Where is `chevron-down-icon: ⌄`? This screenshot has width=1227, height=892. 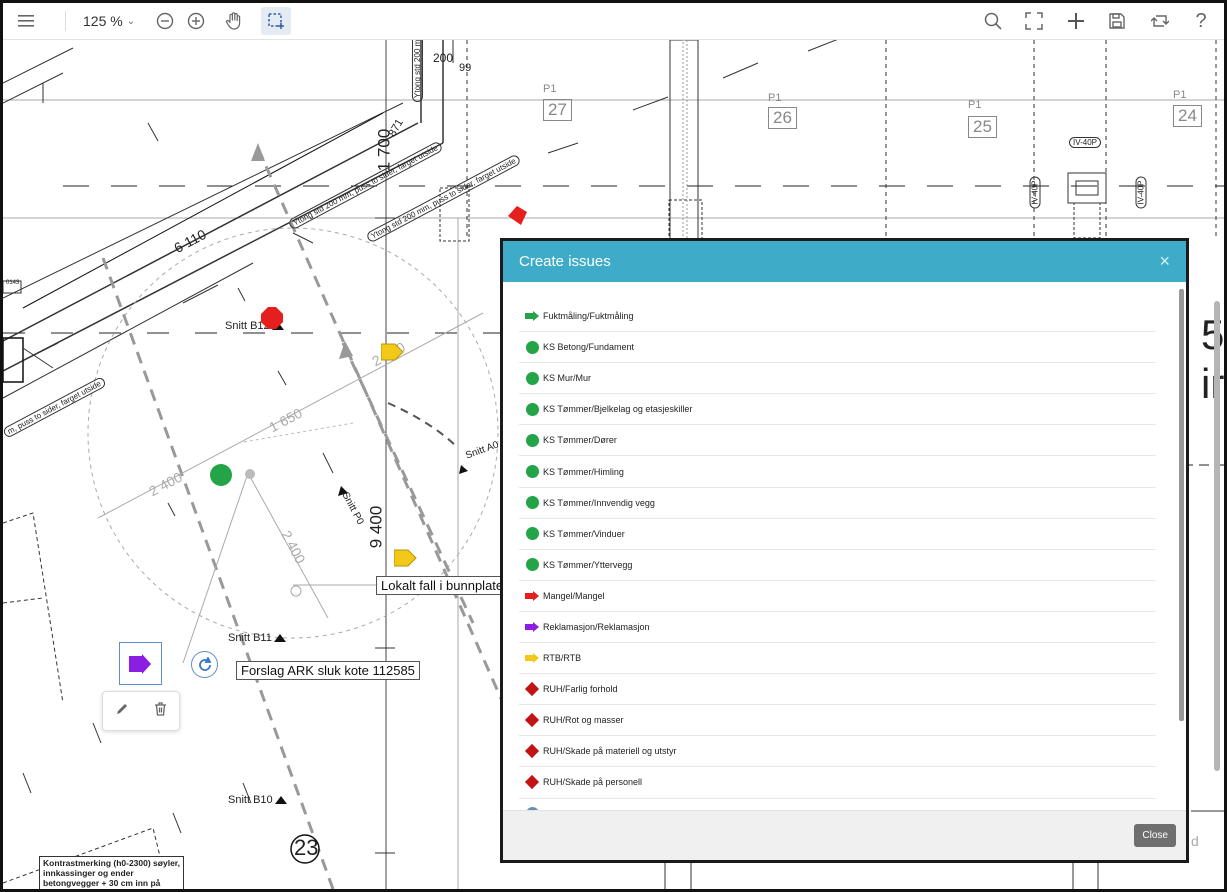 chevron-down-icon: ⌄ is located at coordinates (131, 21).